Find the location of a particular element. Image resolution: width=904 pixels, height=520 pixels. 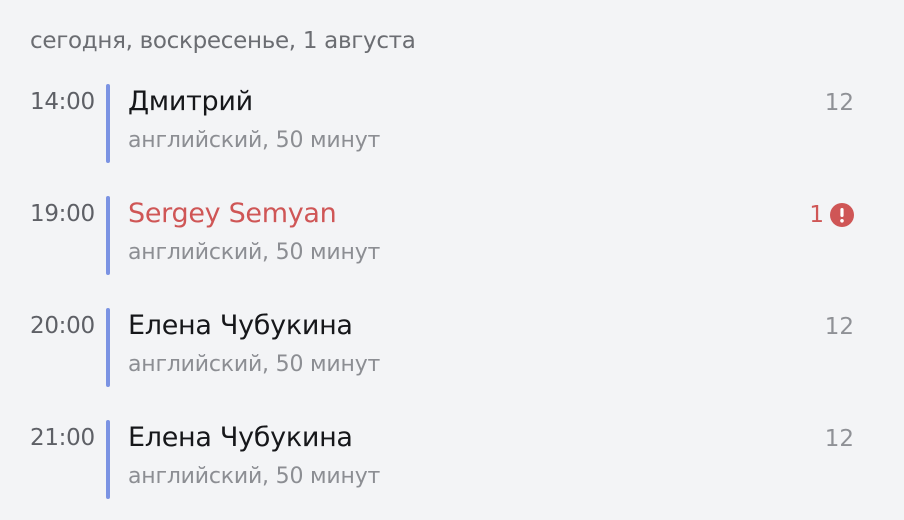

exclamation-circle-icon is located at coordinates (842, 215).